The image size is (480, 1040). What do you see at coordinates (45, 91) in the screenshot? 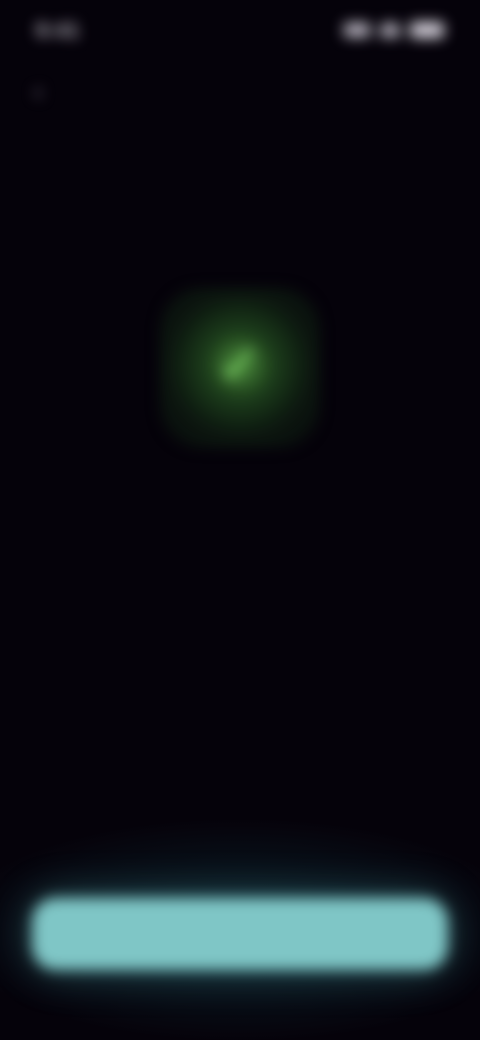
I see `chevron-left-icon: ‹` at bounding box center [45, 91].